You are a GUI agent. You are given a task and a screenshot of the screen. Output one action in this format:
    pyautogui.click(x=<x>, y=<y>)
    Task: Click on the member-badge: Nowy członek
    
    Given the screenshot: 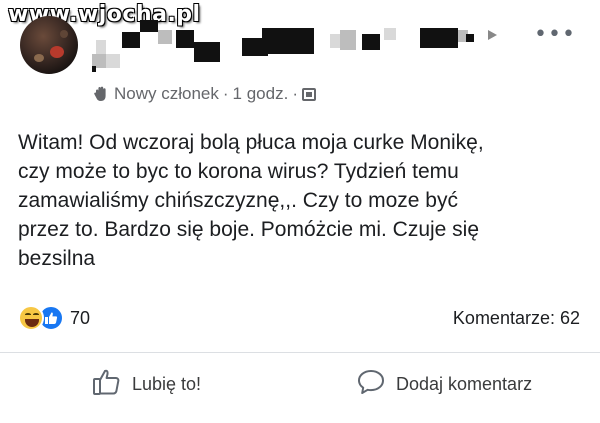 What is the action you would take?
    pyautogui.click(x=166, y=94)
    